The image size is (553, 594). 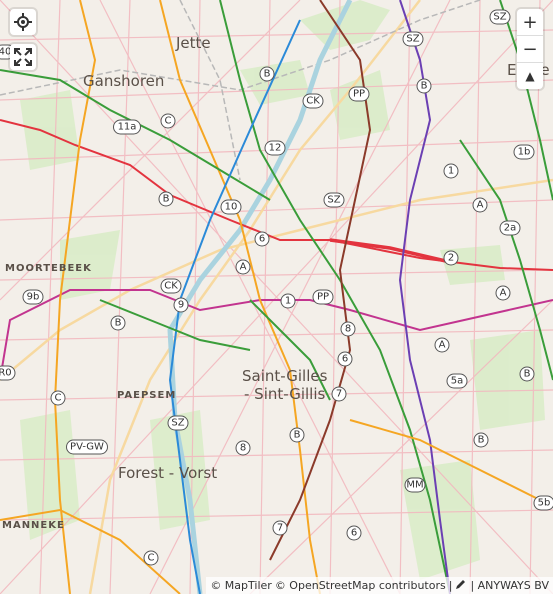 I want to click on geolocate-control, so click(x=23, y=22).